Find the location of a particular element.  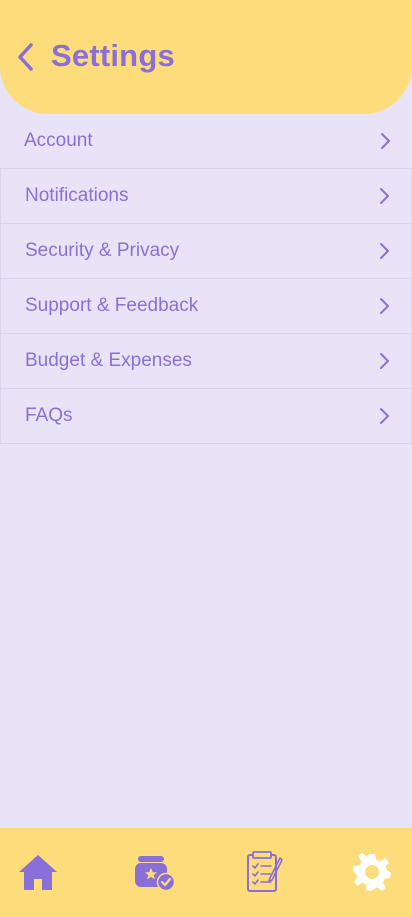

home-icon is located at coordinates (38, 872).